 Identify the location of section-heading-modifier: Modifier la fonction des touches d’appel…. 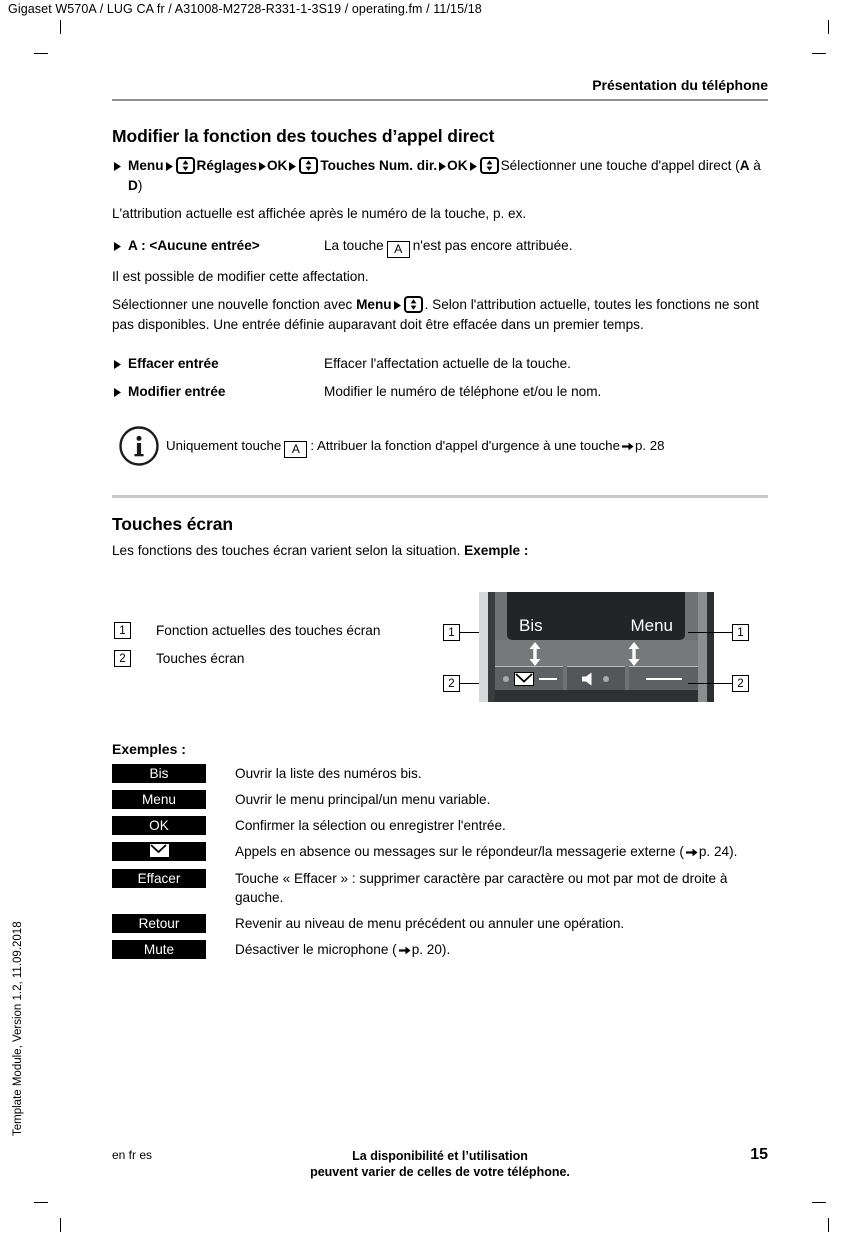
(303, 136).